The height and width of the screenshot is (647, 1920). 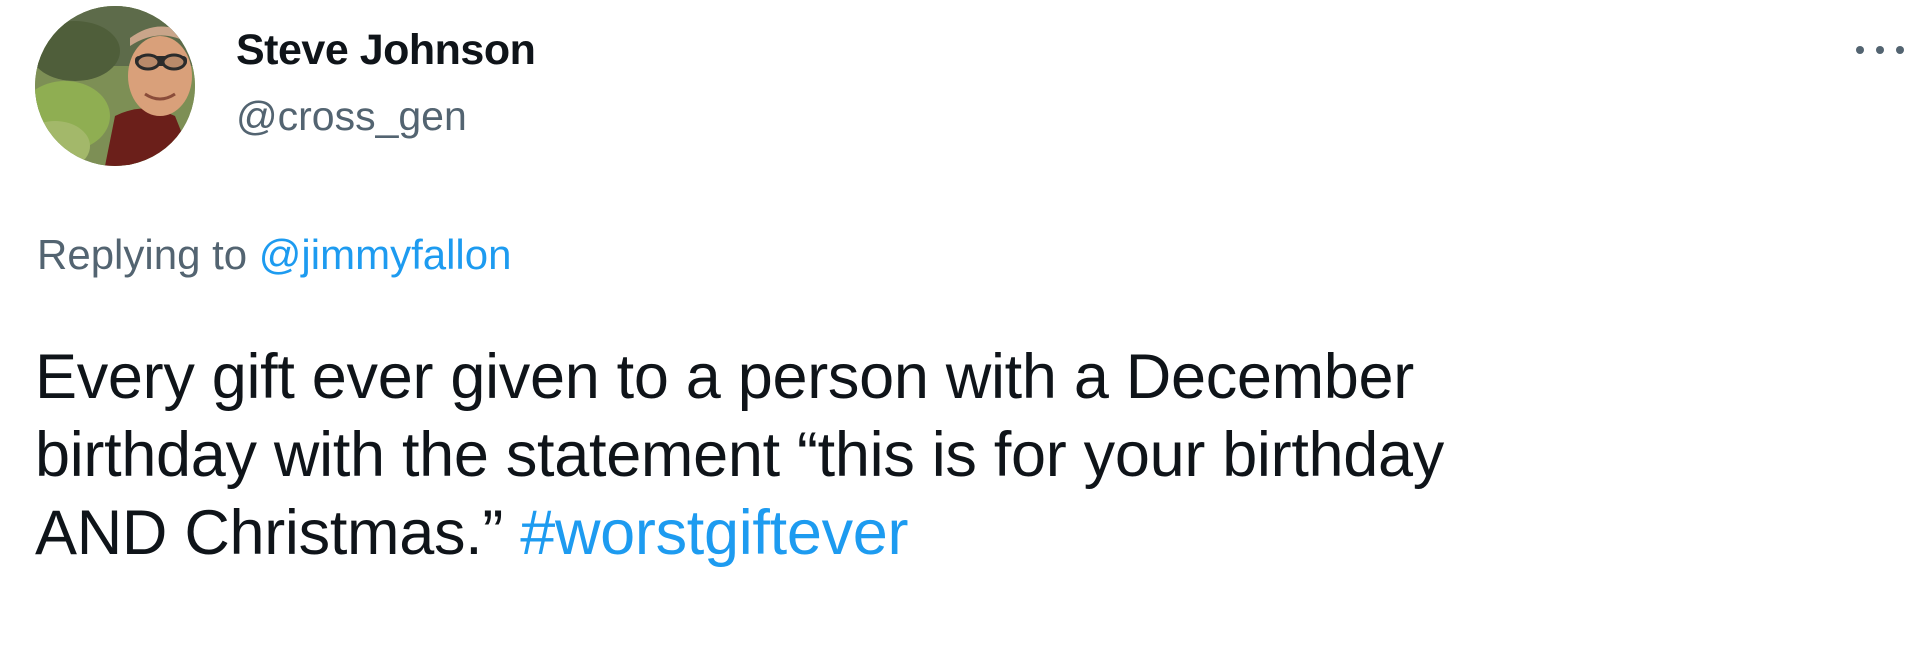 I want to click on more-options-button, so click(x=1880, y=50).